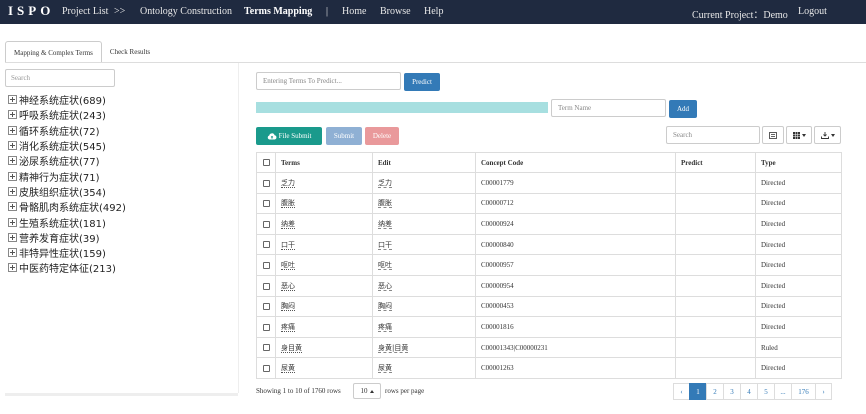 The image size is (866, 414). What do you see at coordinates (31, 11) in the screenshot?
I see `brand-logo: ISPO` at bounding box center [31, 11].